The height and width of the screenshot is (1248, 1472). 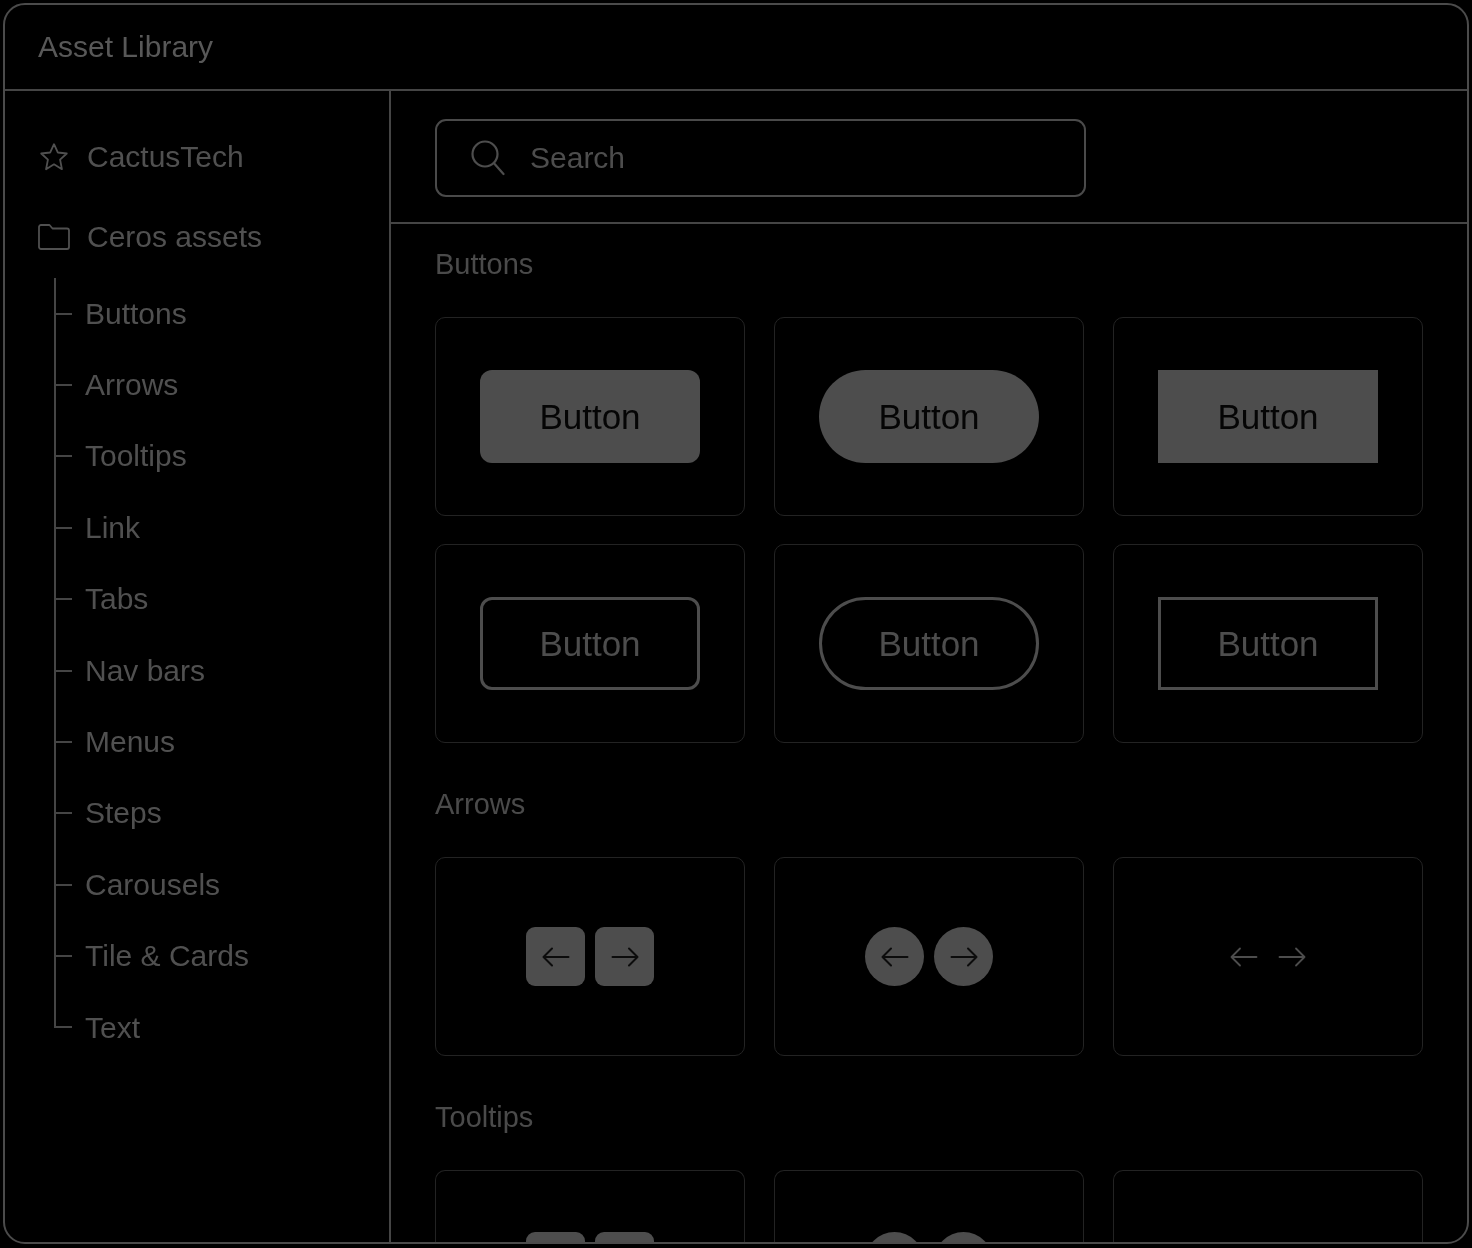 What do you see at coordinates (488, 158) in the screenshot?
I see `search-icon` at bounding box center [488, 158].